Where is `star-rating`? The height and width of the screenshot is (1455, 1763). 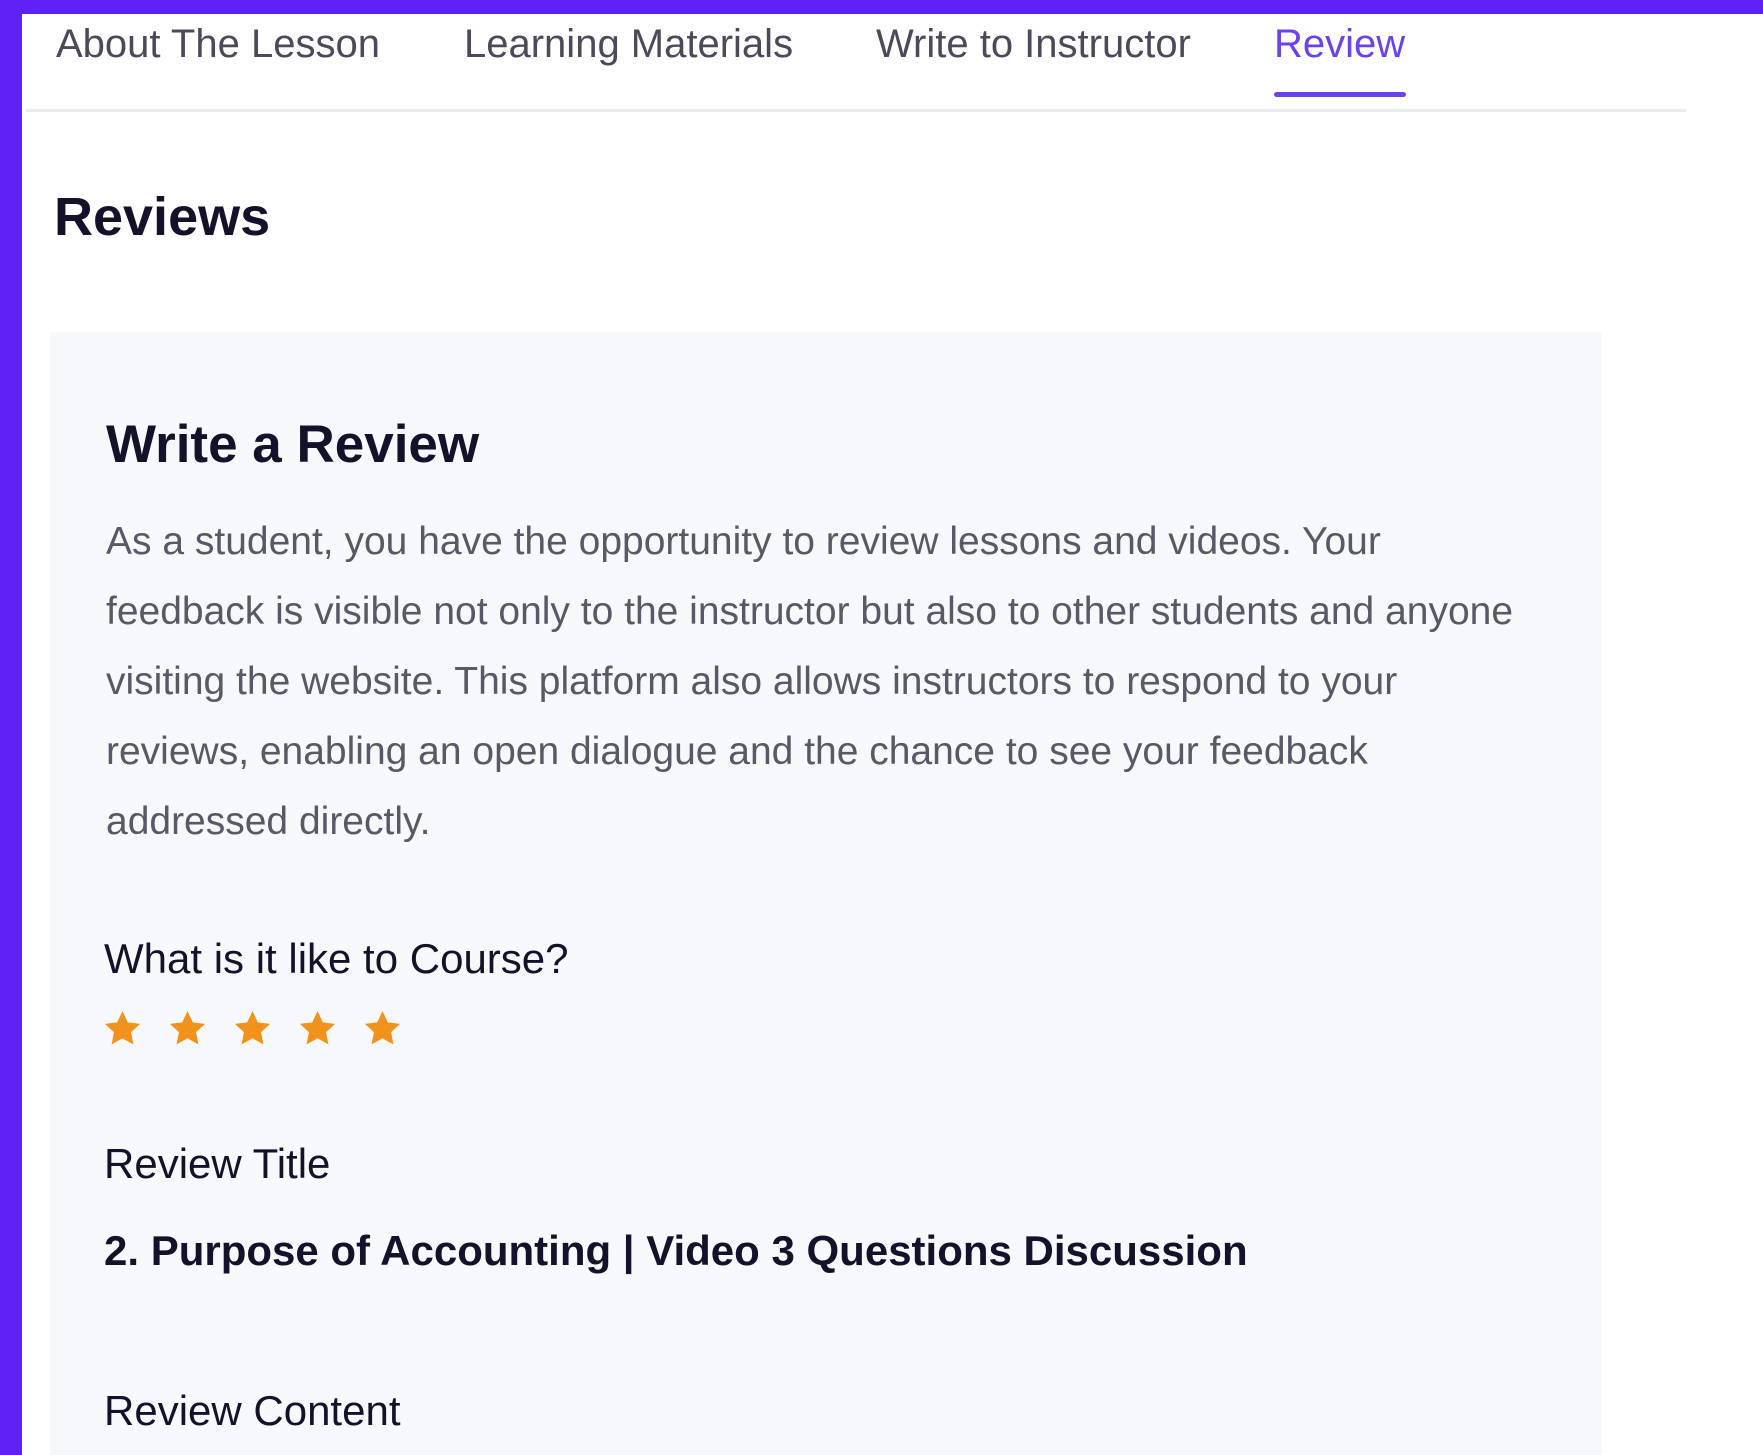
star-rating is located at coordinates (252, 1031).